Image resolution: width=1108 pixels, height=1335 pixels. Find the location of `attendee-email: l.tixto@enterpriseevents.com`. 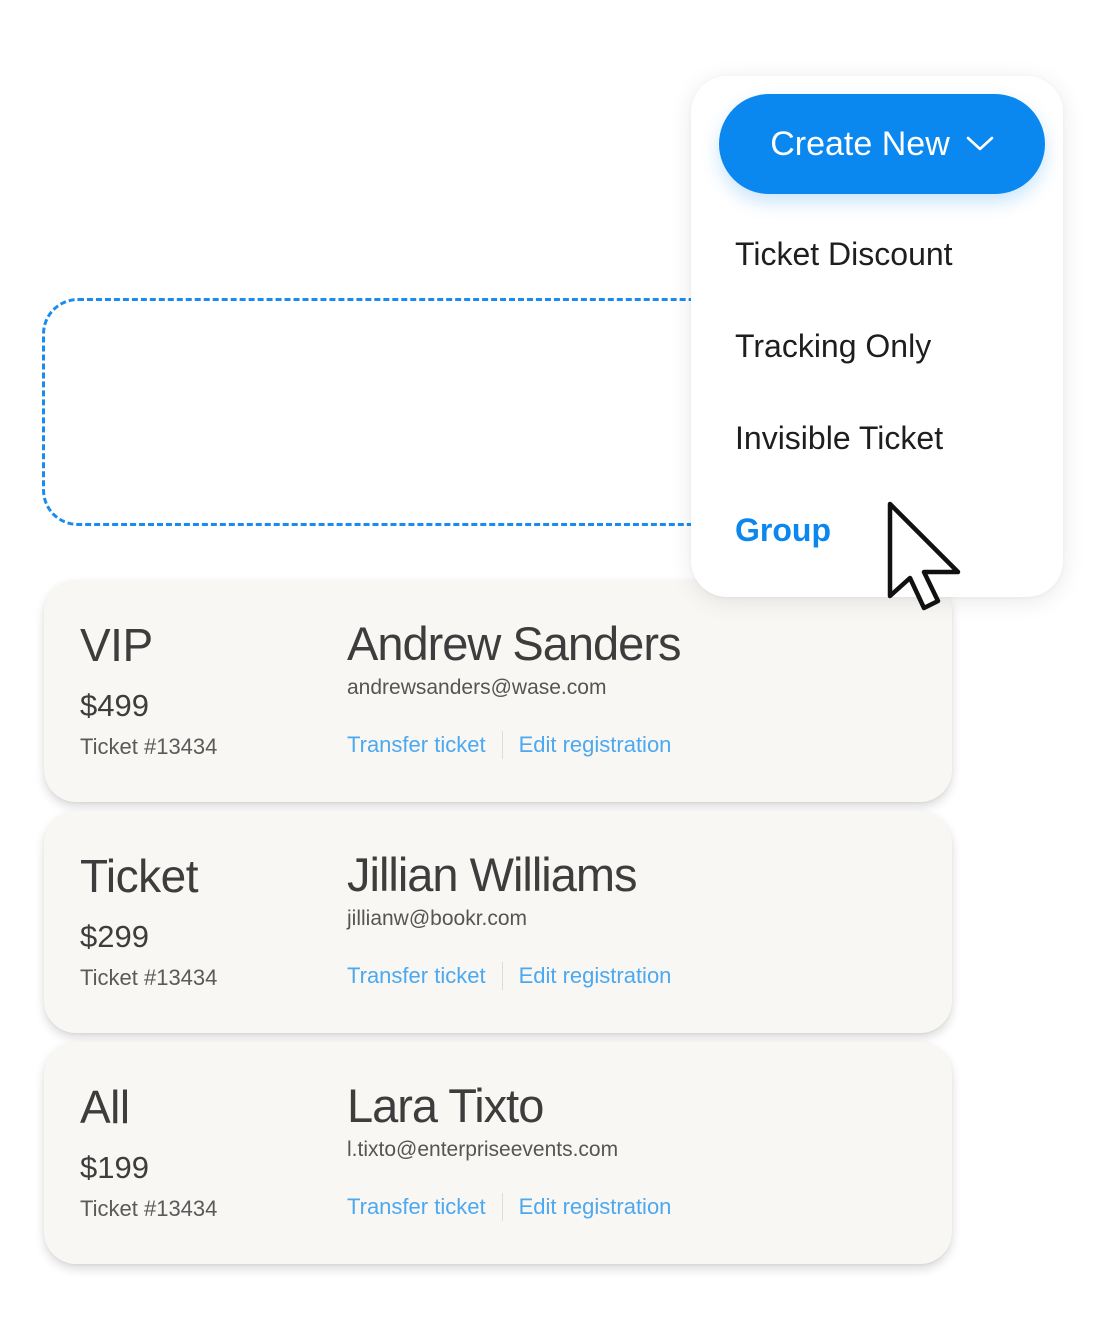

attendee-email: l.tixto@enterpriseevents.com is located at coordinates (483, 1149).